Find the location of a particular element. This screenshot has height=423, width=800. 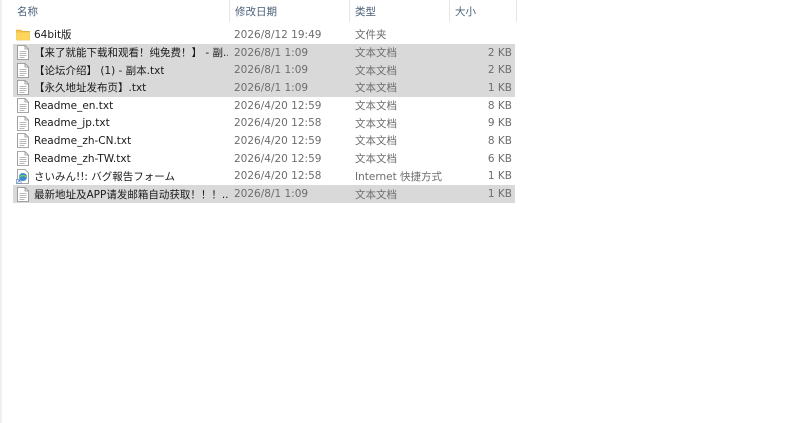

column-header-type: 类型 is located at coordinates (399, 11).